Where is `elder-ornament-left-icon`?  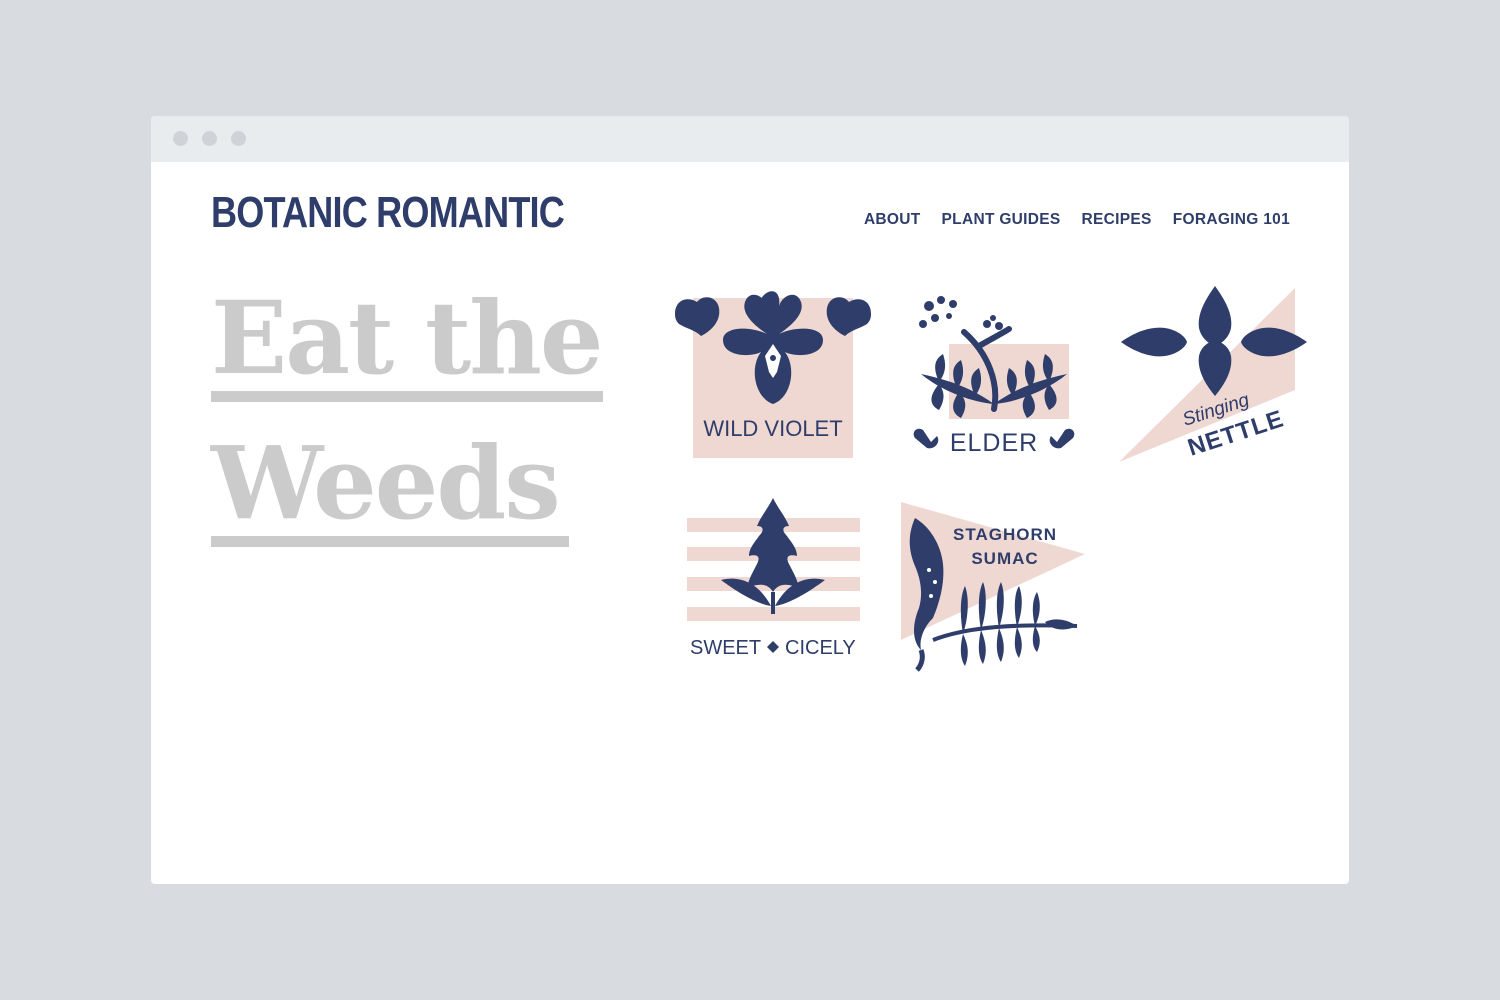 elder-ornament-left-icon is located at coordinates (926, 438).